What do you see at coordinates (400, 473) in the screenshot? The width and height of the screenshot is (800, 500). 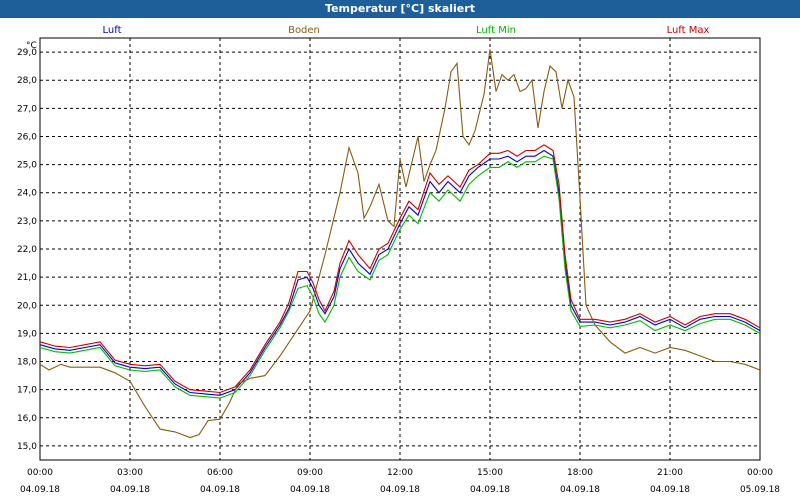 I see `x-tick-time-label: 12:00` at bounding box center [400, 473].